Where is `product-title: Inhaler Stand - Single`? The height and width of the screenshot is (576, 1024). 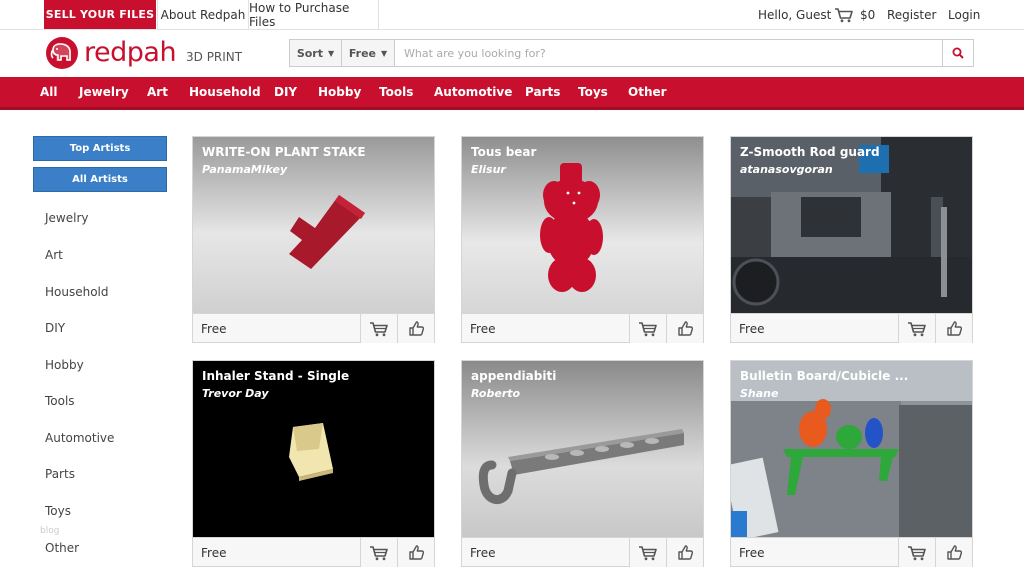
product-title: Inhaler Stand - Single is located at coordinates (275, 376).